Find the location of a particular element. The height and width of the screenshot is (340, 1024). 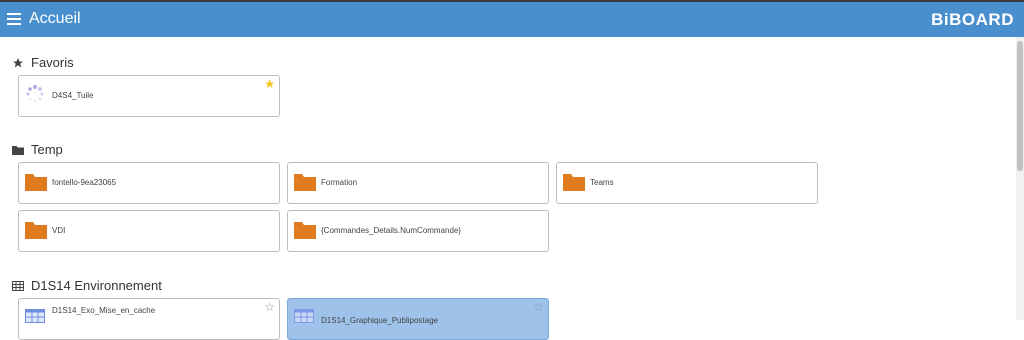

tile-folder-commandes: {Commandes_Details.NumCommande} is located at coordinates (418, 231).